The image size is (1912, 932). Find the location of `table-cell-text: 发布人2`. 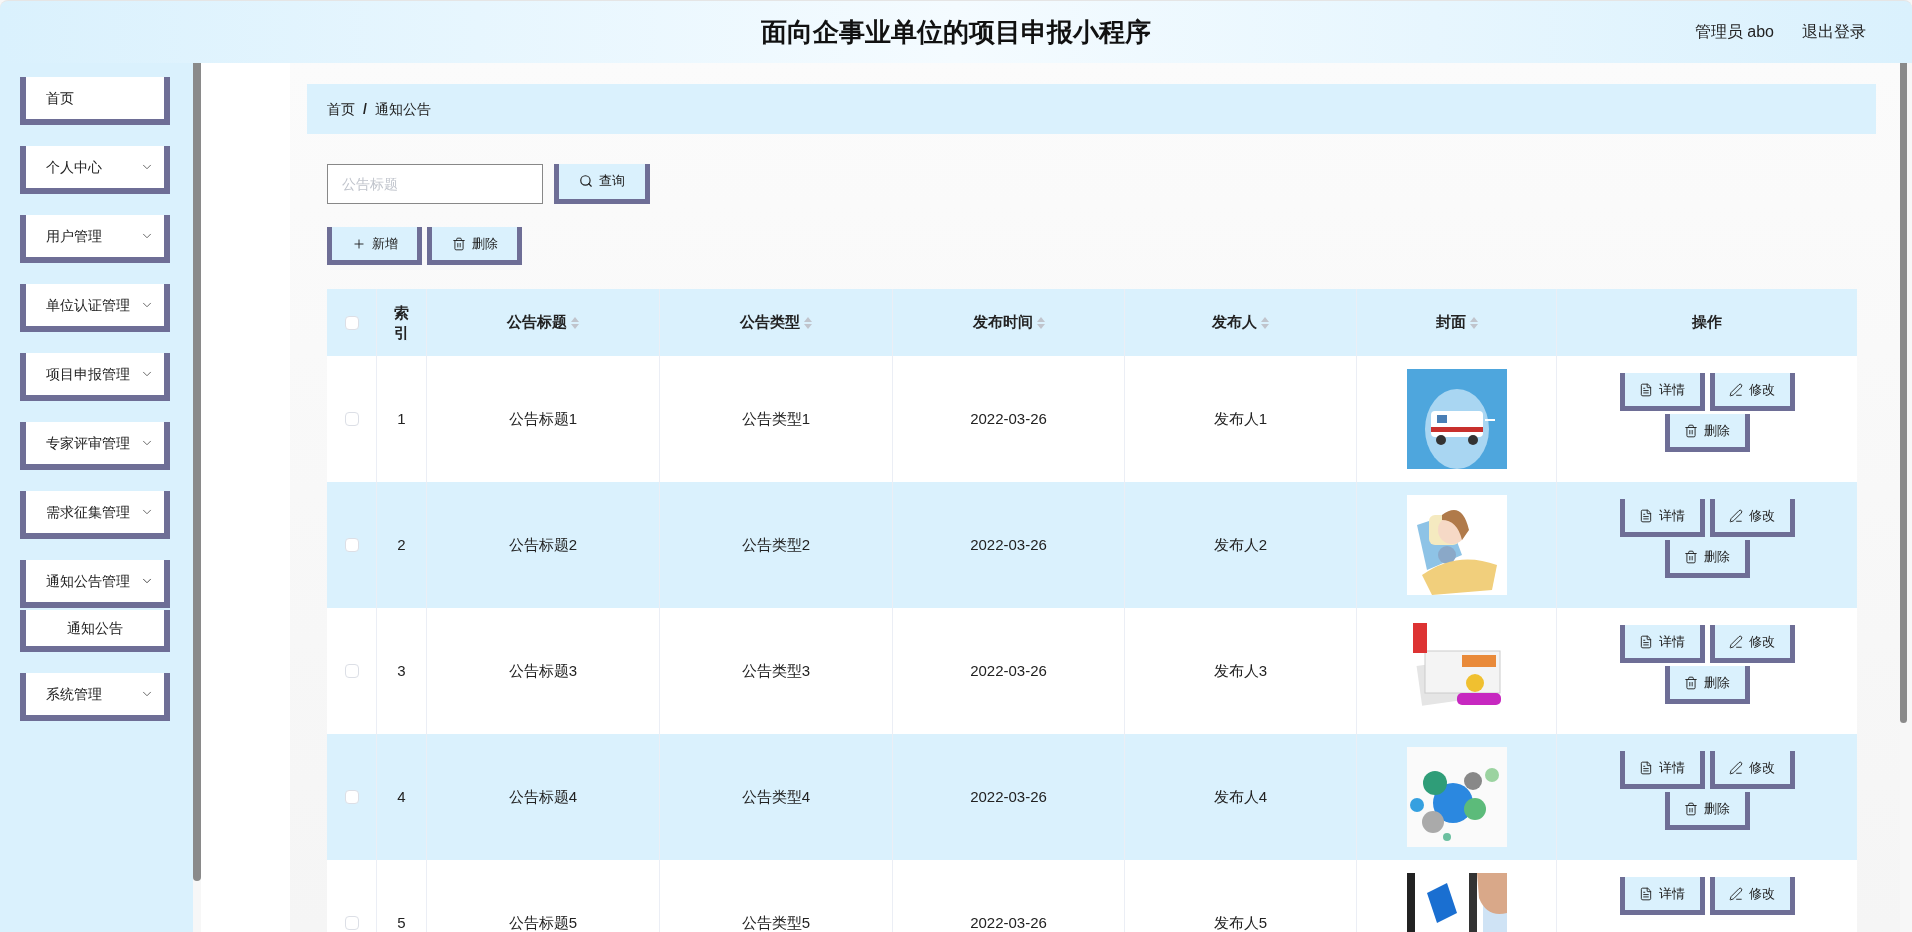

table-cell-text: 发布人2 is located at coordinates (1240, 544).